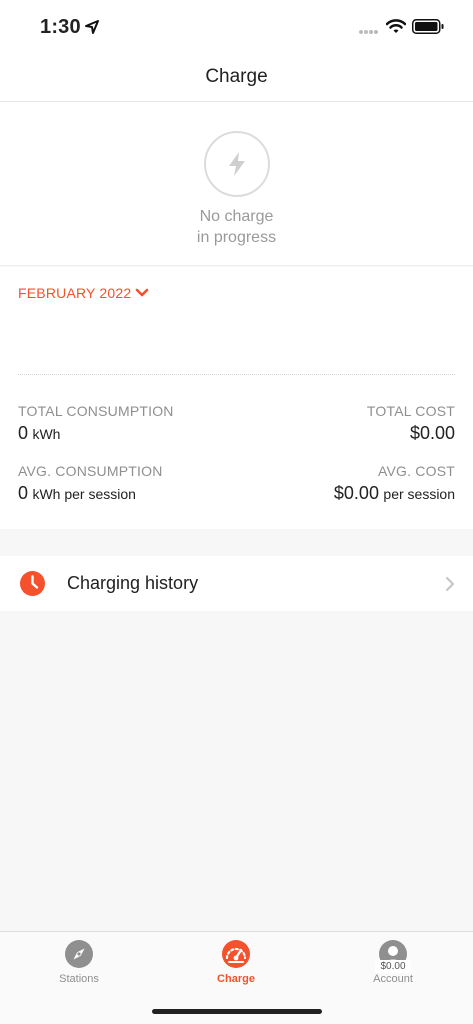 This screenshot has width=473, height=1024. Describe the element at coordinates (410, 411) in the screenshot. I see `total-cost-label: TOTAL COST` at that location.